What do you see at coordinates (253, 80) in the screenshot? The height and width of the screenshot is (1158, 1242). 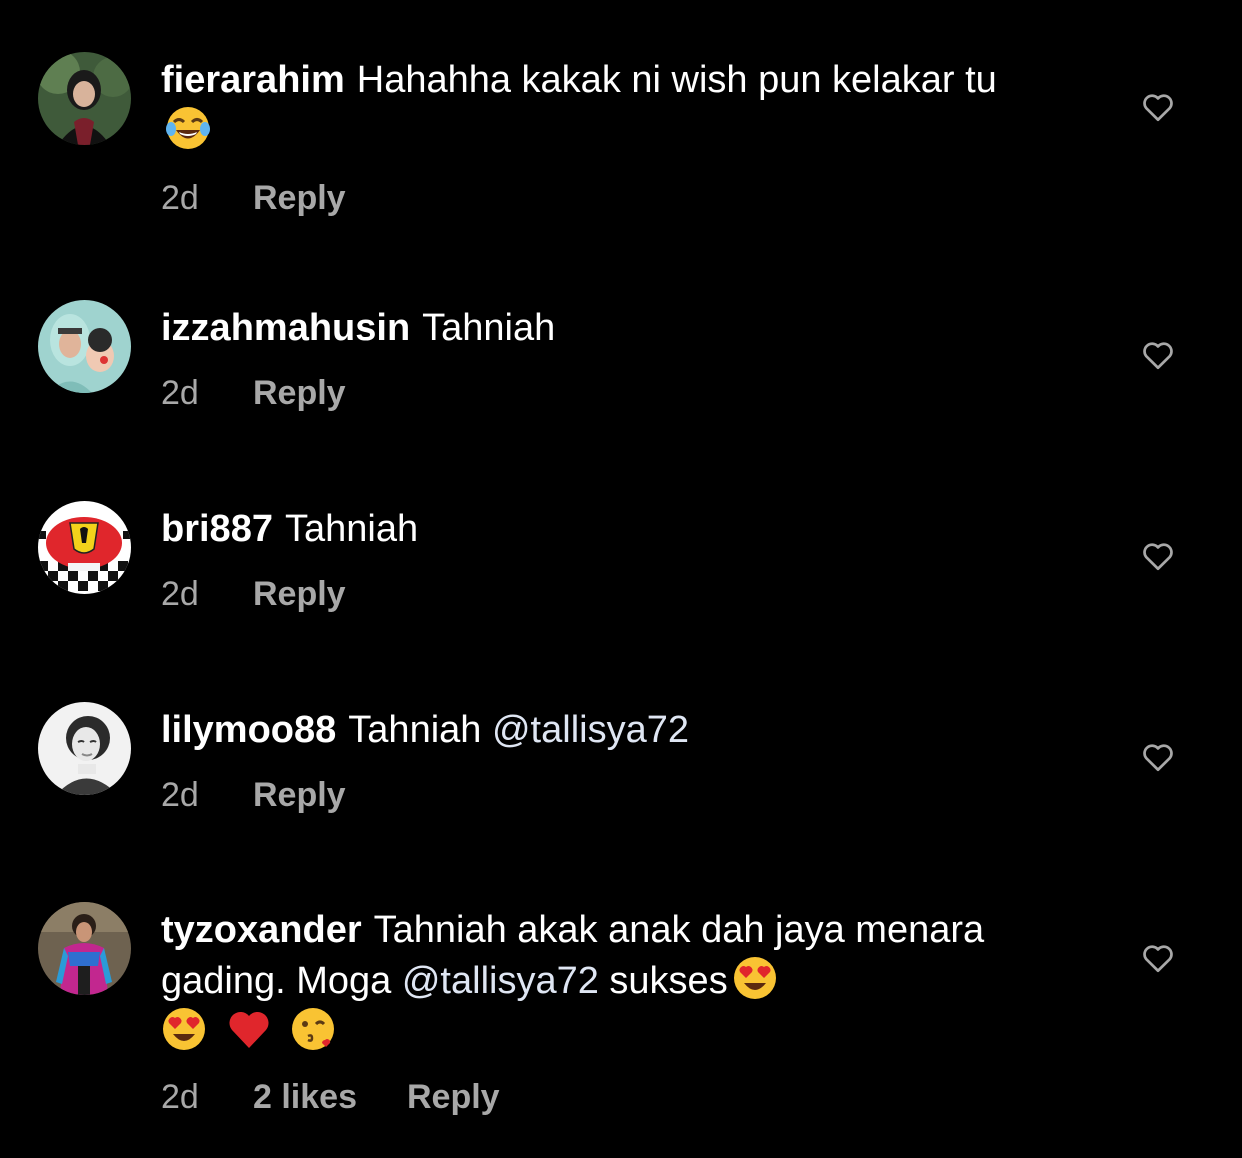 I see `username-link: fierarahim` at bounding box center [253, 80].